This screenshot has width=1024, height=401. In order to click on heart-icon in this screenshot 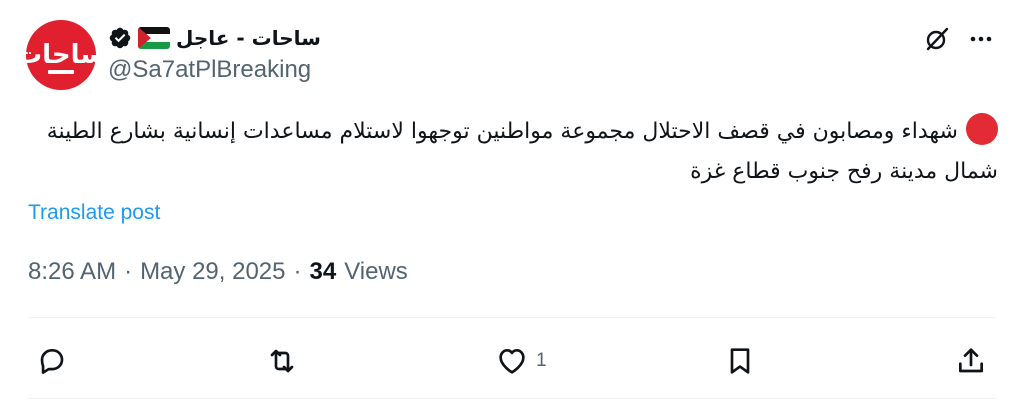, I will do `click(512, 361)`.